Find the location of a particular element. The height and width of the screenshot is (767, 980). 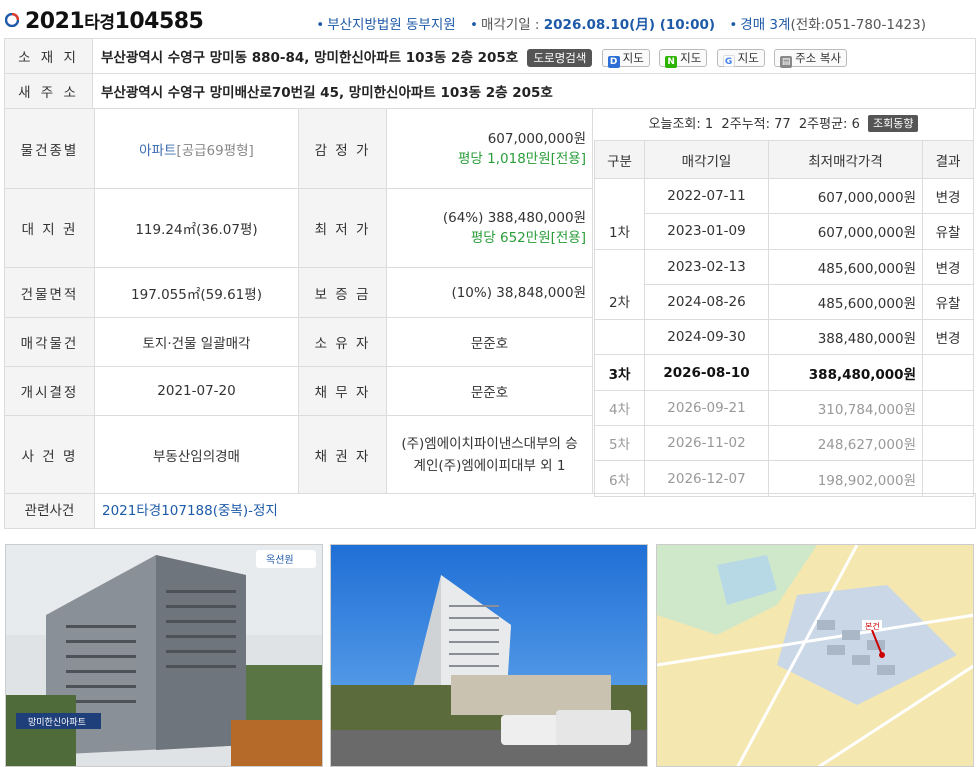

apartment-photo-image is located at coordinates (489, 655).